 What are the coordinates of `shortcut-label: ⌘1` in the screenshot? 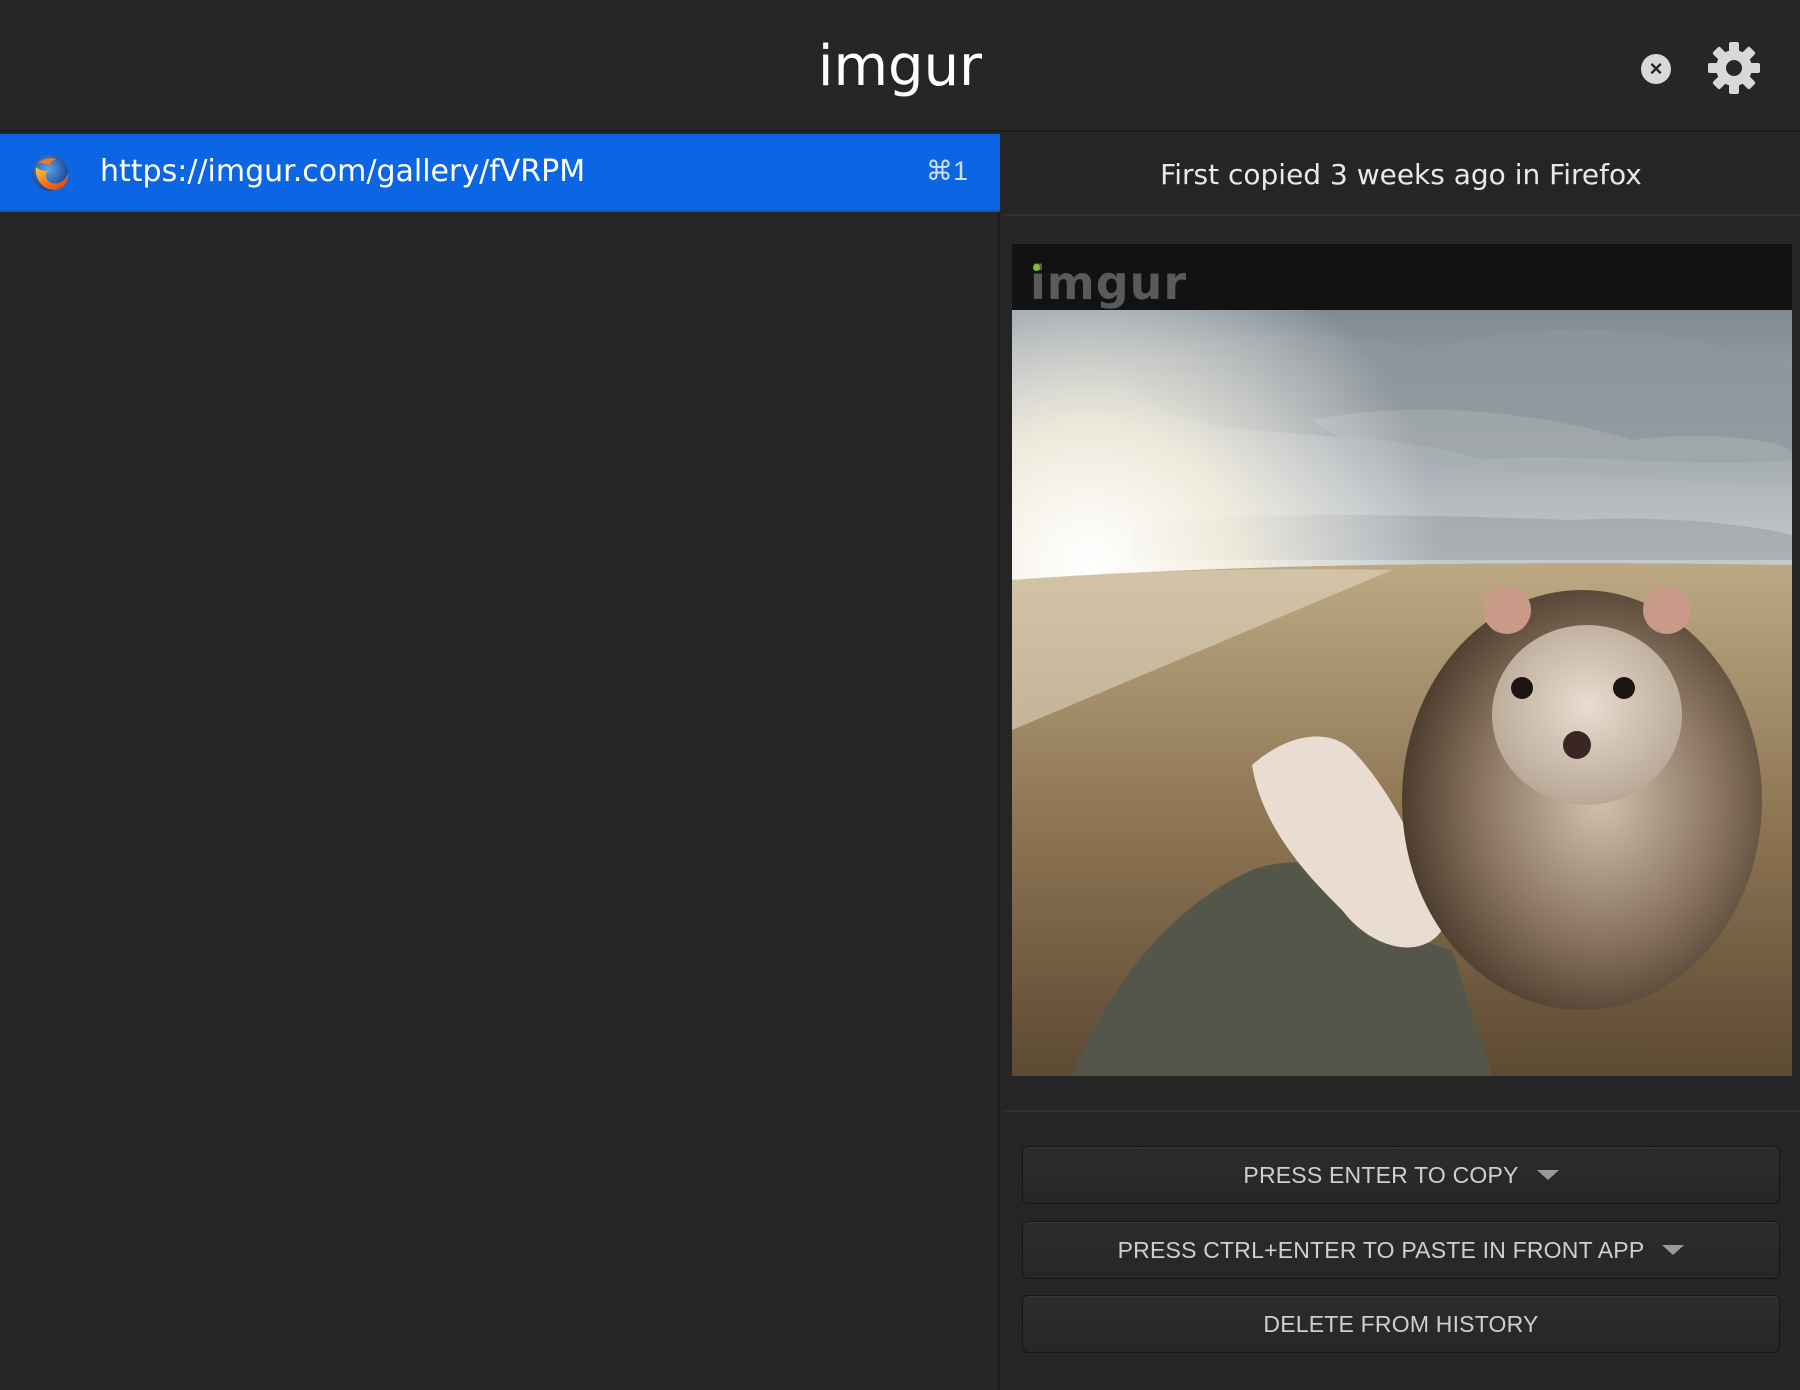 It's located at (946, 171).